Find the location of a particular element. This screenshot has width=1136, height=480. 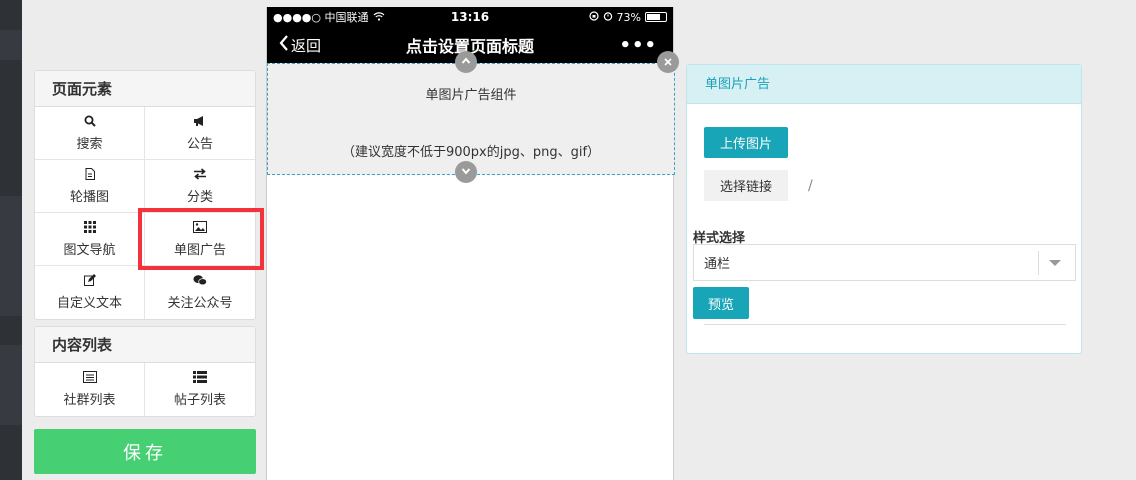

status-bar: ●●●●○ 中国联通 13:16 73% is located at coordinates (470, 17).